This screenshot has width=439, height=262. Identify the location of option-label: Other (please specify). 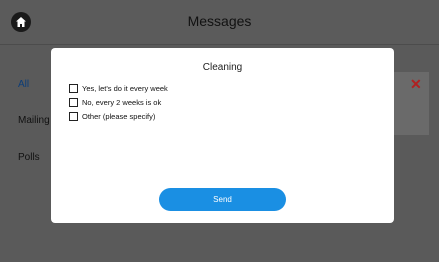
(119, 116).